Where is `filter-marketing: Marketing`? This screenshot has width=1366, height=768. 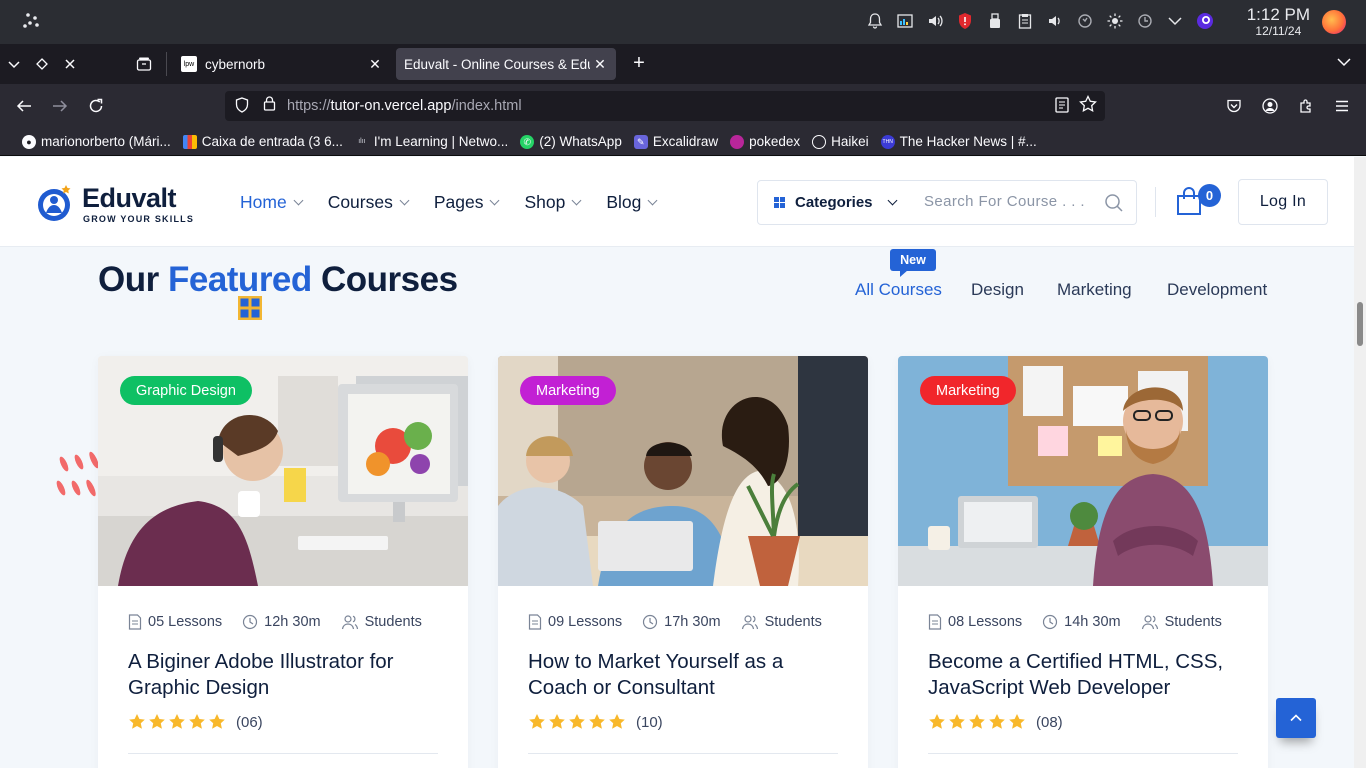
filter-marketing: Marketing is located at coordinates (1094, 290).